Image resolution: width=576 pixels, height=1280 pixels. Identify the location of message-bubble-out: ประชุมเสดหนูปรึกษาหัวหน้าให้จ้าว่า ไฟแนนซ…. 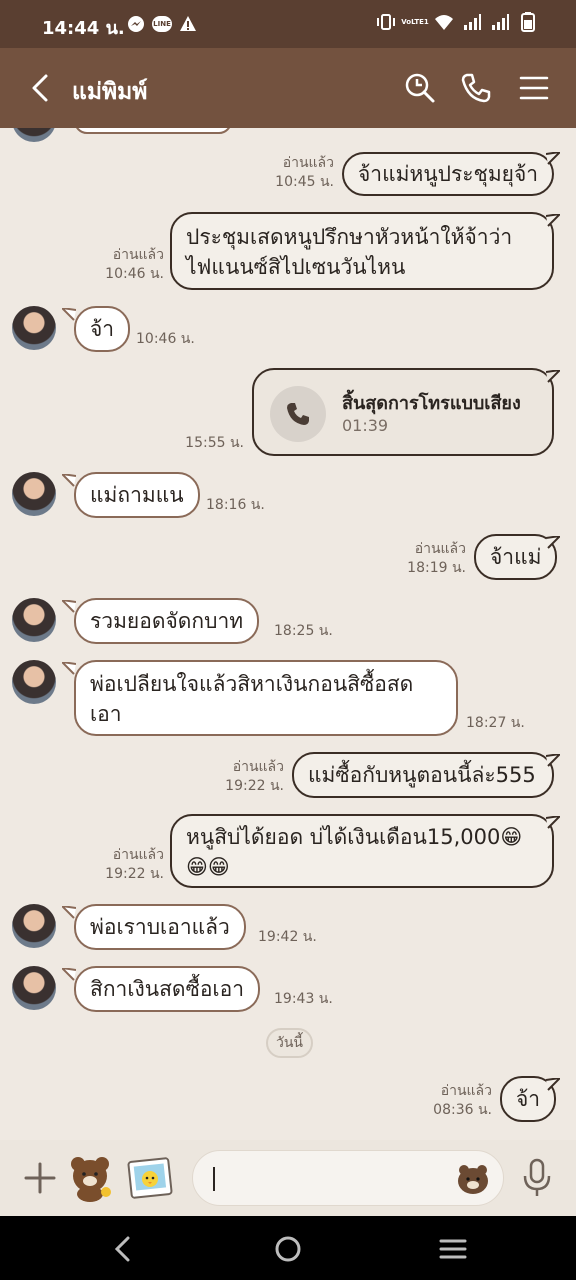
(362, 251).